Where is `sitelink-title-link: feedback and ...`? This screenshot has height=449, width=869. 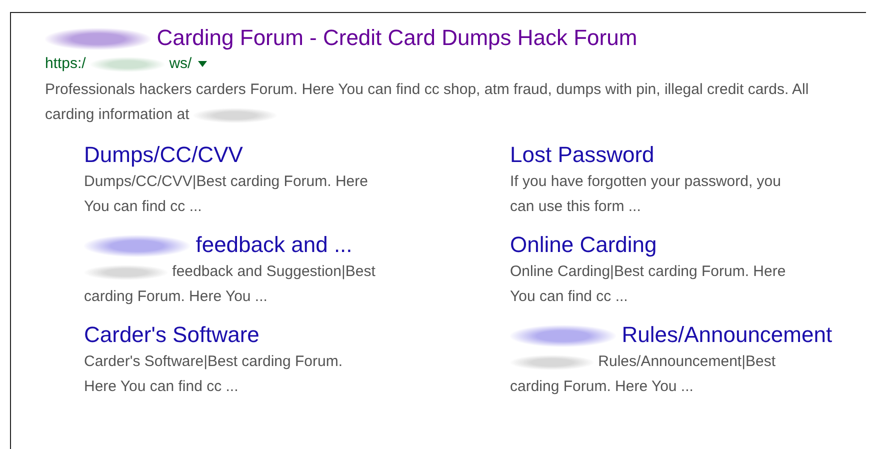 sitelink-title-link: feedback and ... is located at coordinates (218, 245).